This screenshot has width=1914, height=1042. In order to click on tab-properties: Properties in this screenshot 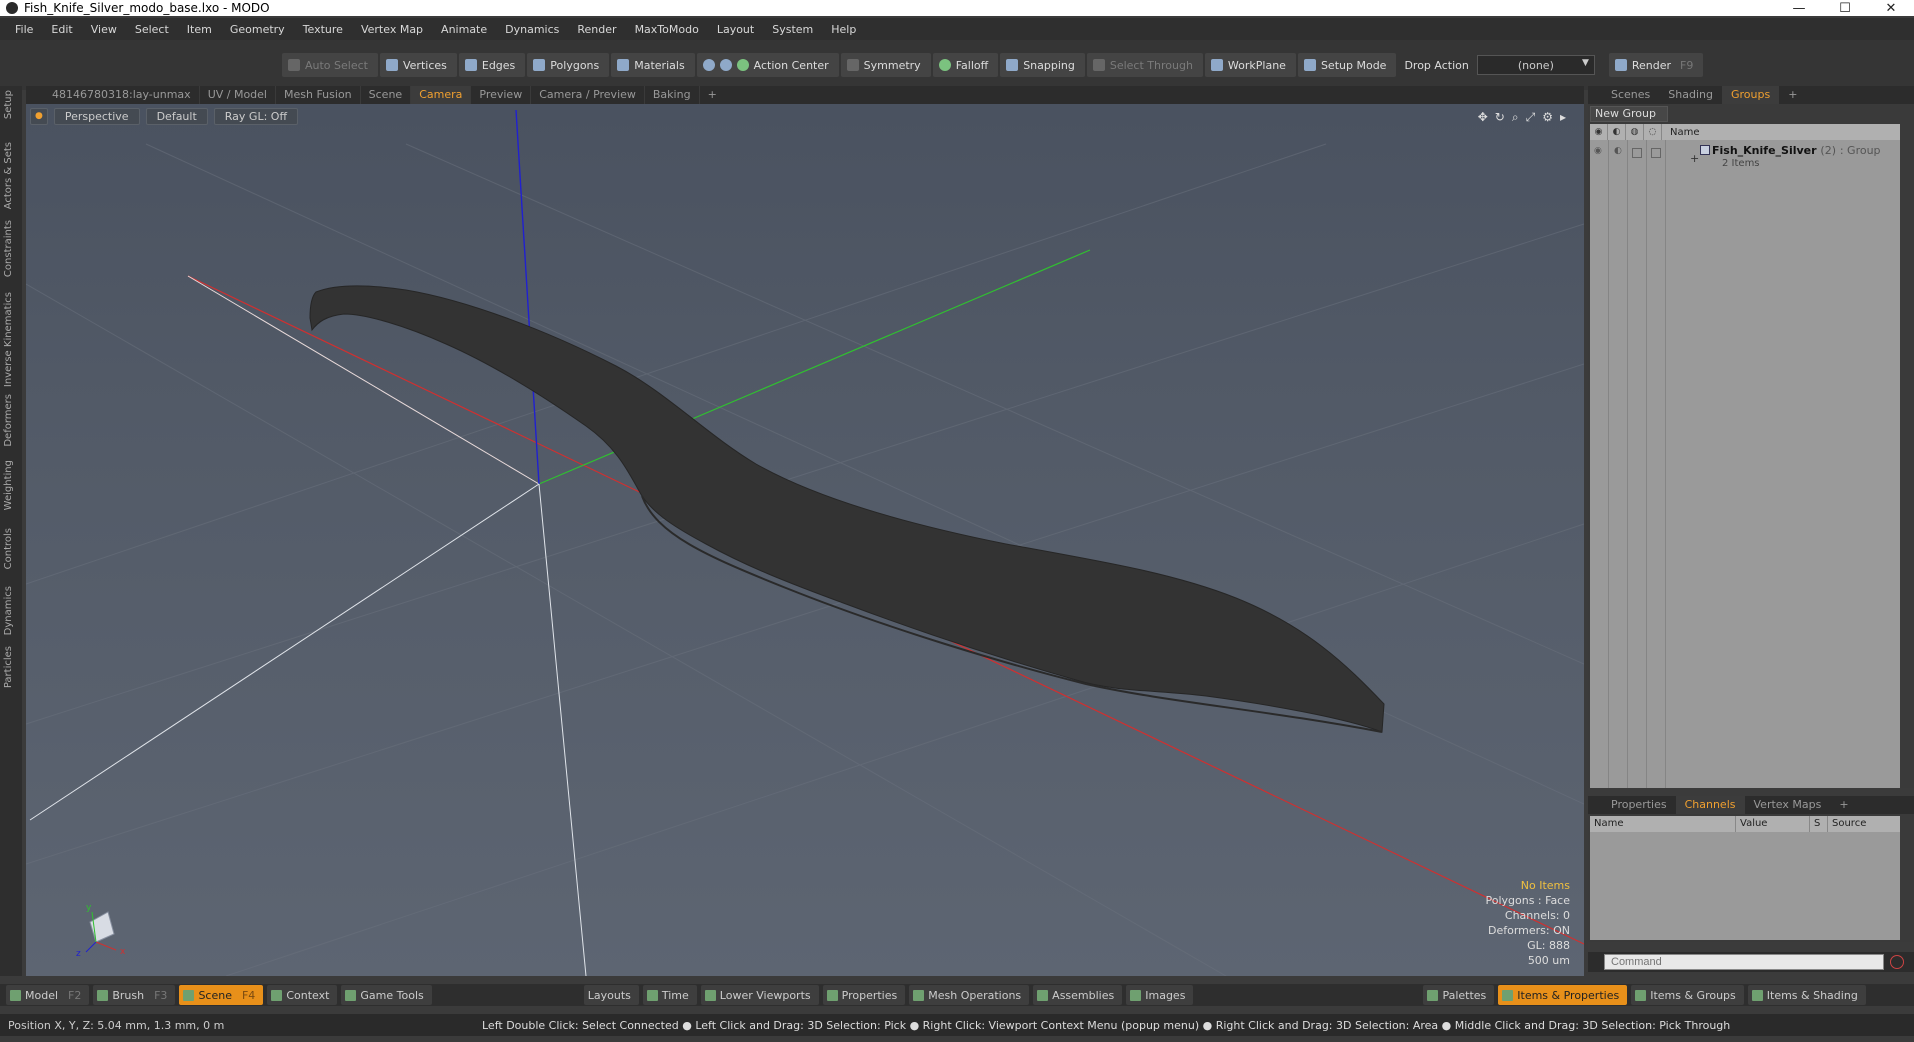, I will do `click(1639, 805)`.